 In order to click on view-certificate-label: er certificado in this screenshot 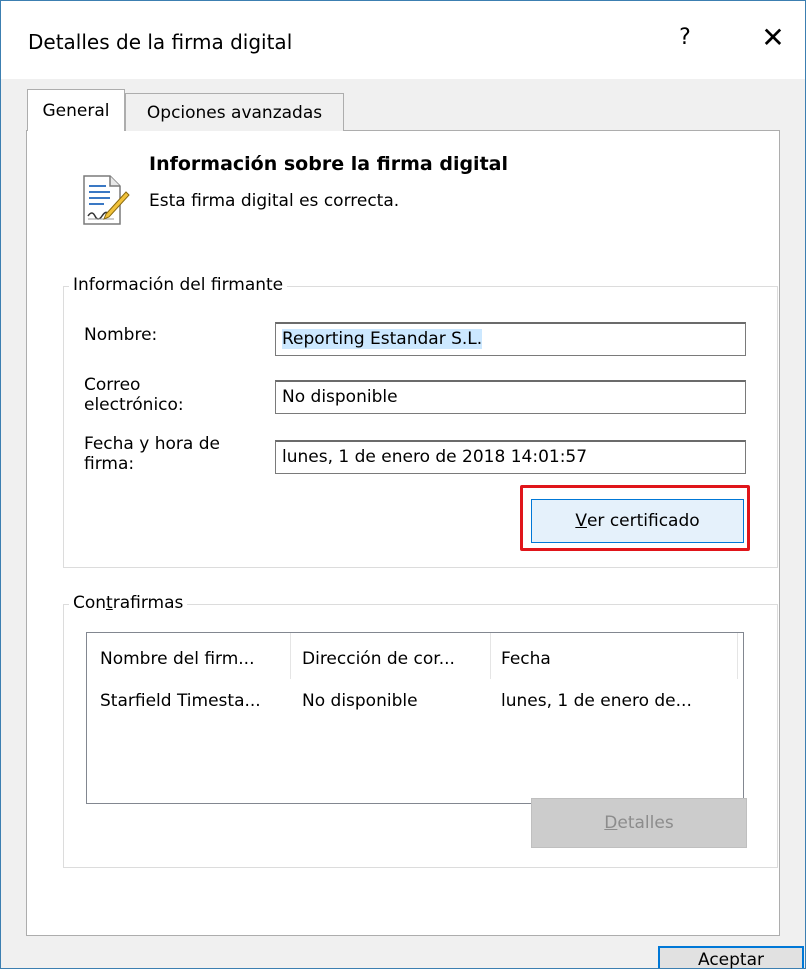, I will do `click(643, 521)`.